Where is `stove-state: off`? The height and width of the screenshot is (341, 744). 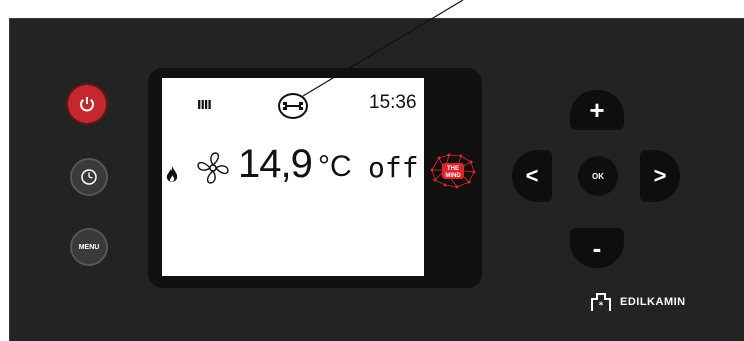
stove-state: off is located at coordinates (393, 167).